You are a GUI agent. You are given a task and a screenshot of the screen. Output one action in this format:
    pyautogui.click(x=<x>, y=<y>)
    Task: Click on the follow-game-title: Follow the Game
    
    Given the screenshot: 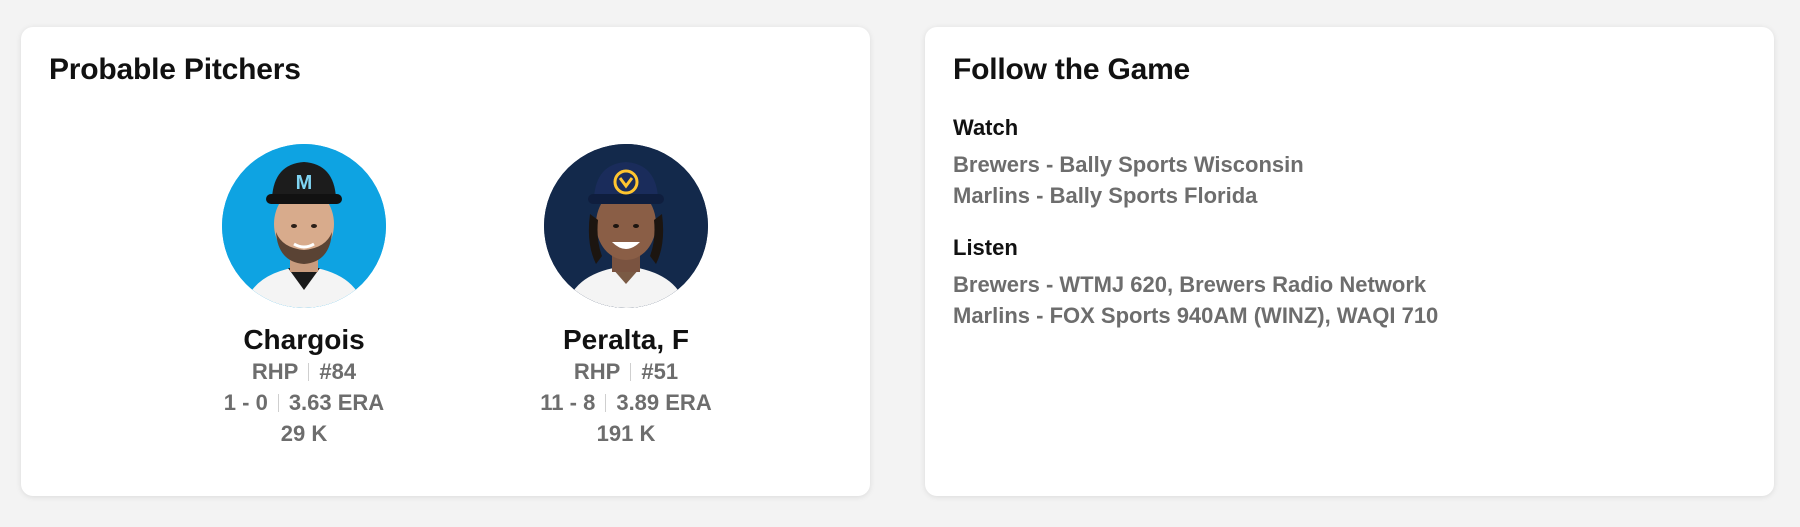 What is the action you would take?
    pyautogui.click(x=1072, y=69)
    